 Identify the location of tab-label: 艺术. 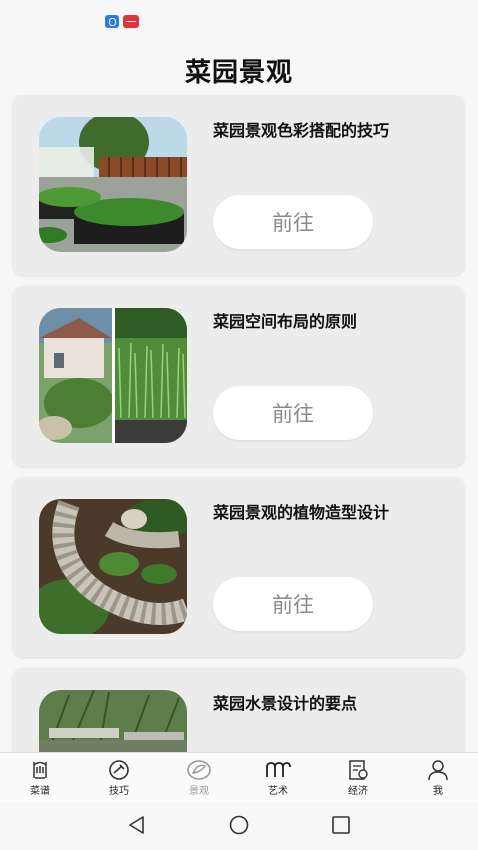
(278, 791).